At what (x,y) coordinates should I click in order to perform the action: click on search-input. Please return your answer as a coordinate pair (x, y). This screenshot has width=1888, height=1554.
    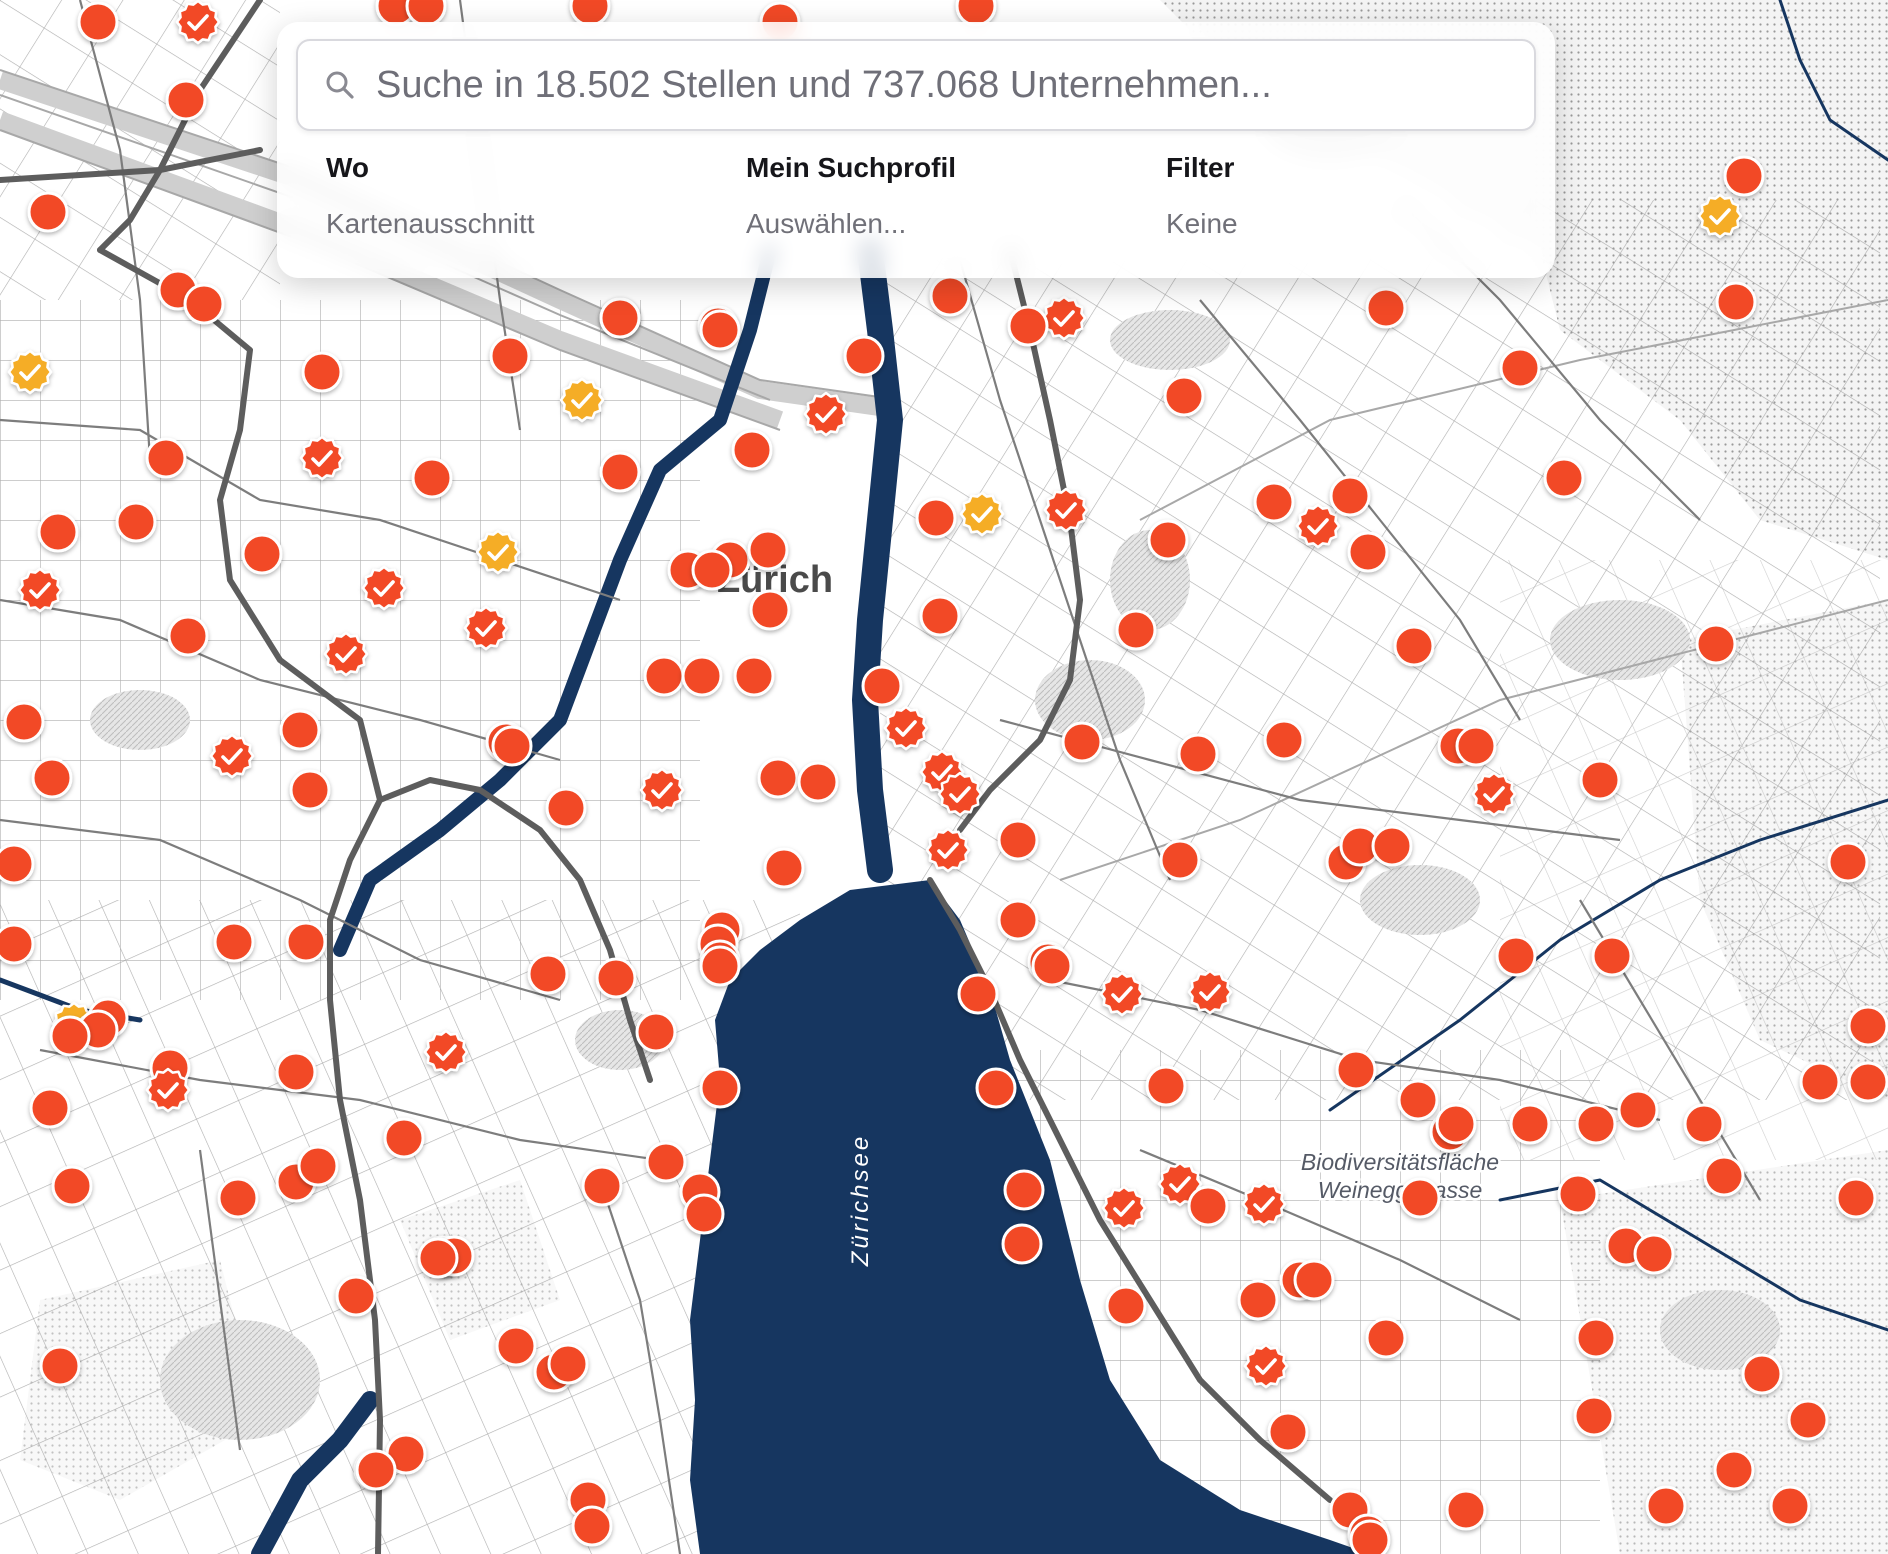
    Looking at the image, I should click on (936, 85).